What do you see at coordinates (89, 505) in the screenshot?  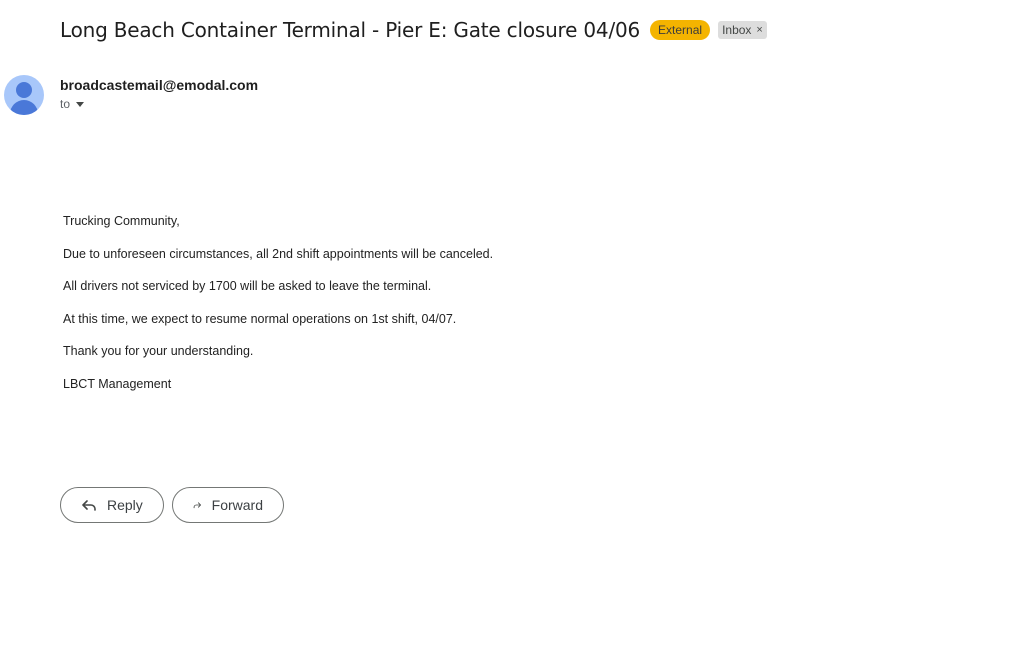 I see `reply-arrow-icon` at bounding box center [89, 505].